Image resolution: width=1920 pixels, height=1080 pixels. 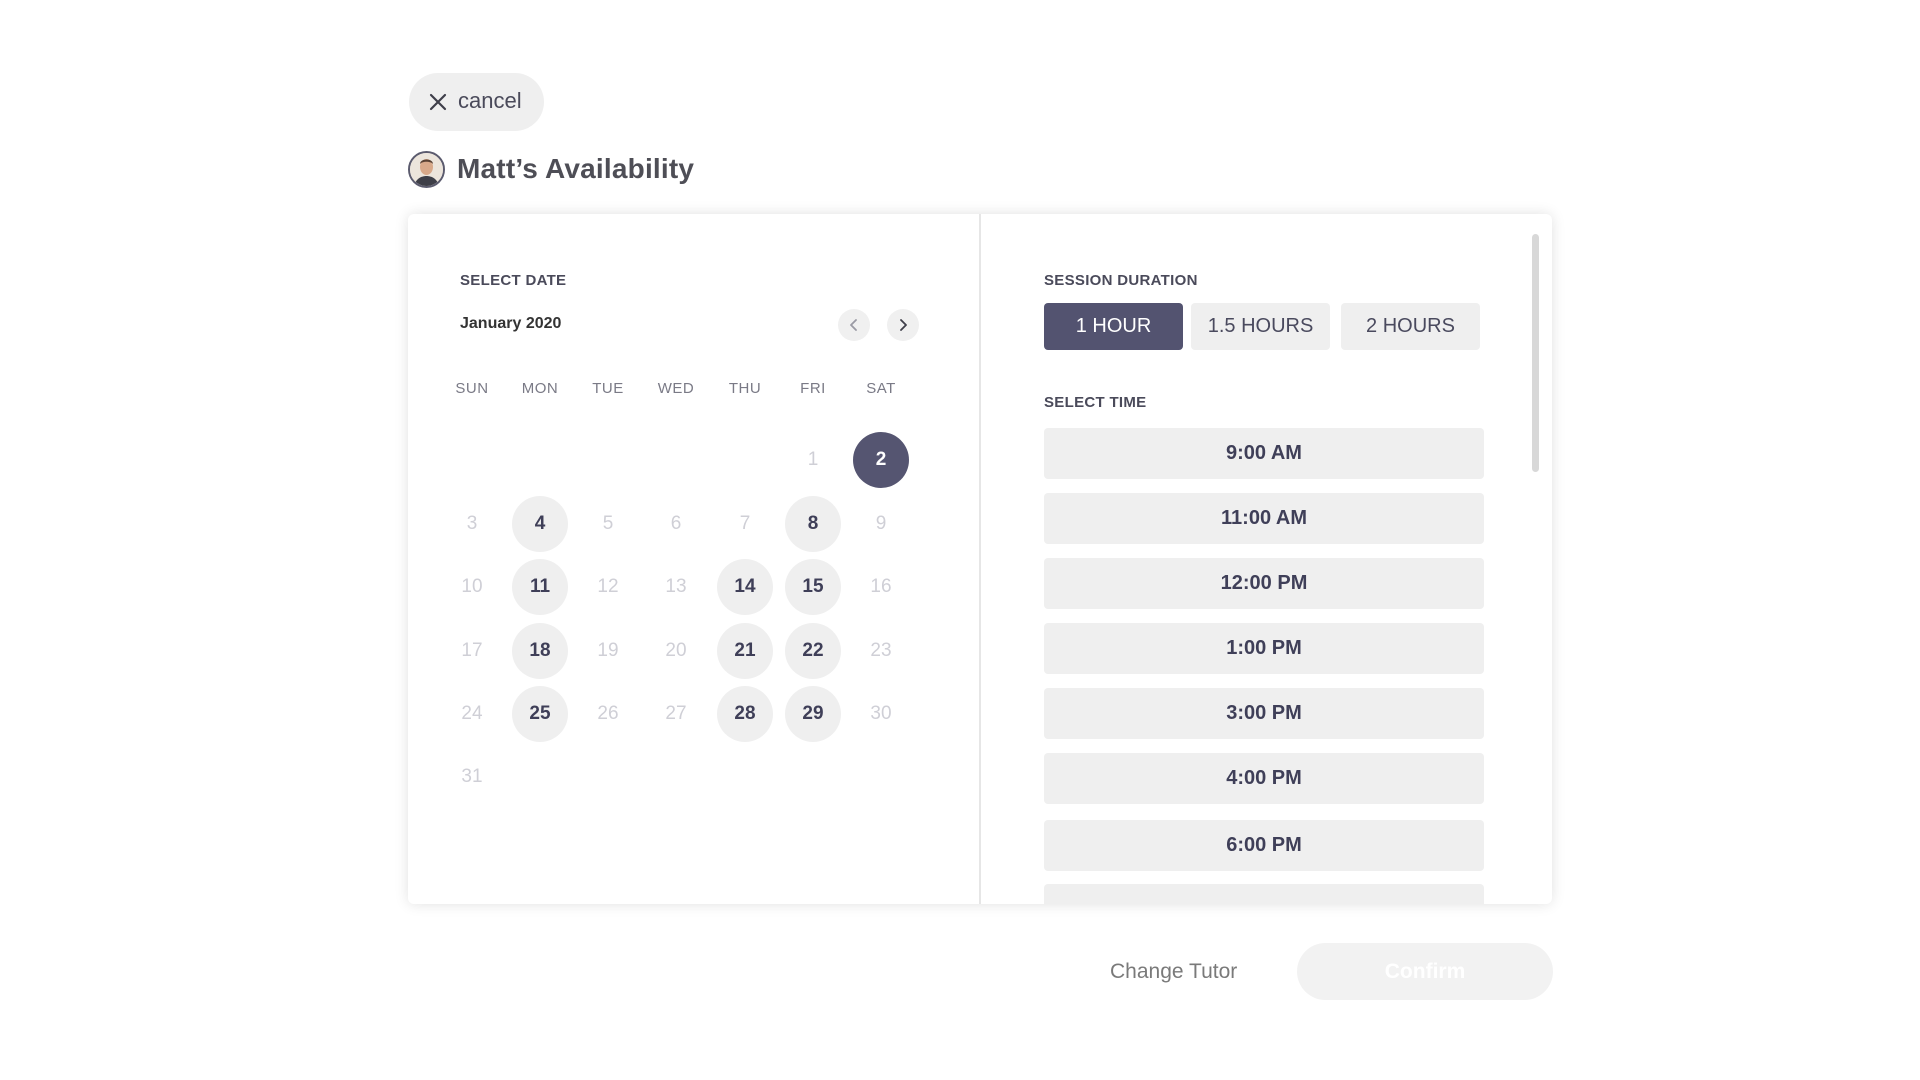 What do you see at coordinates (472, 776) in the screenshot?
I see `calendar-day: 31` at bounding box center [472, 776].